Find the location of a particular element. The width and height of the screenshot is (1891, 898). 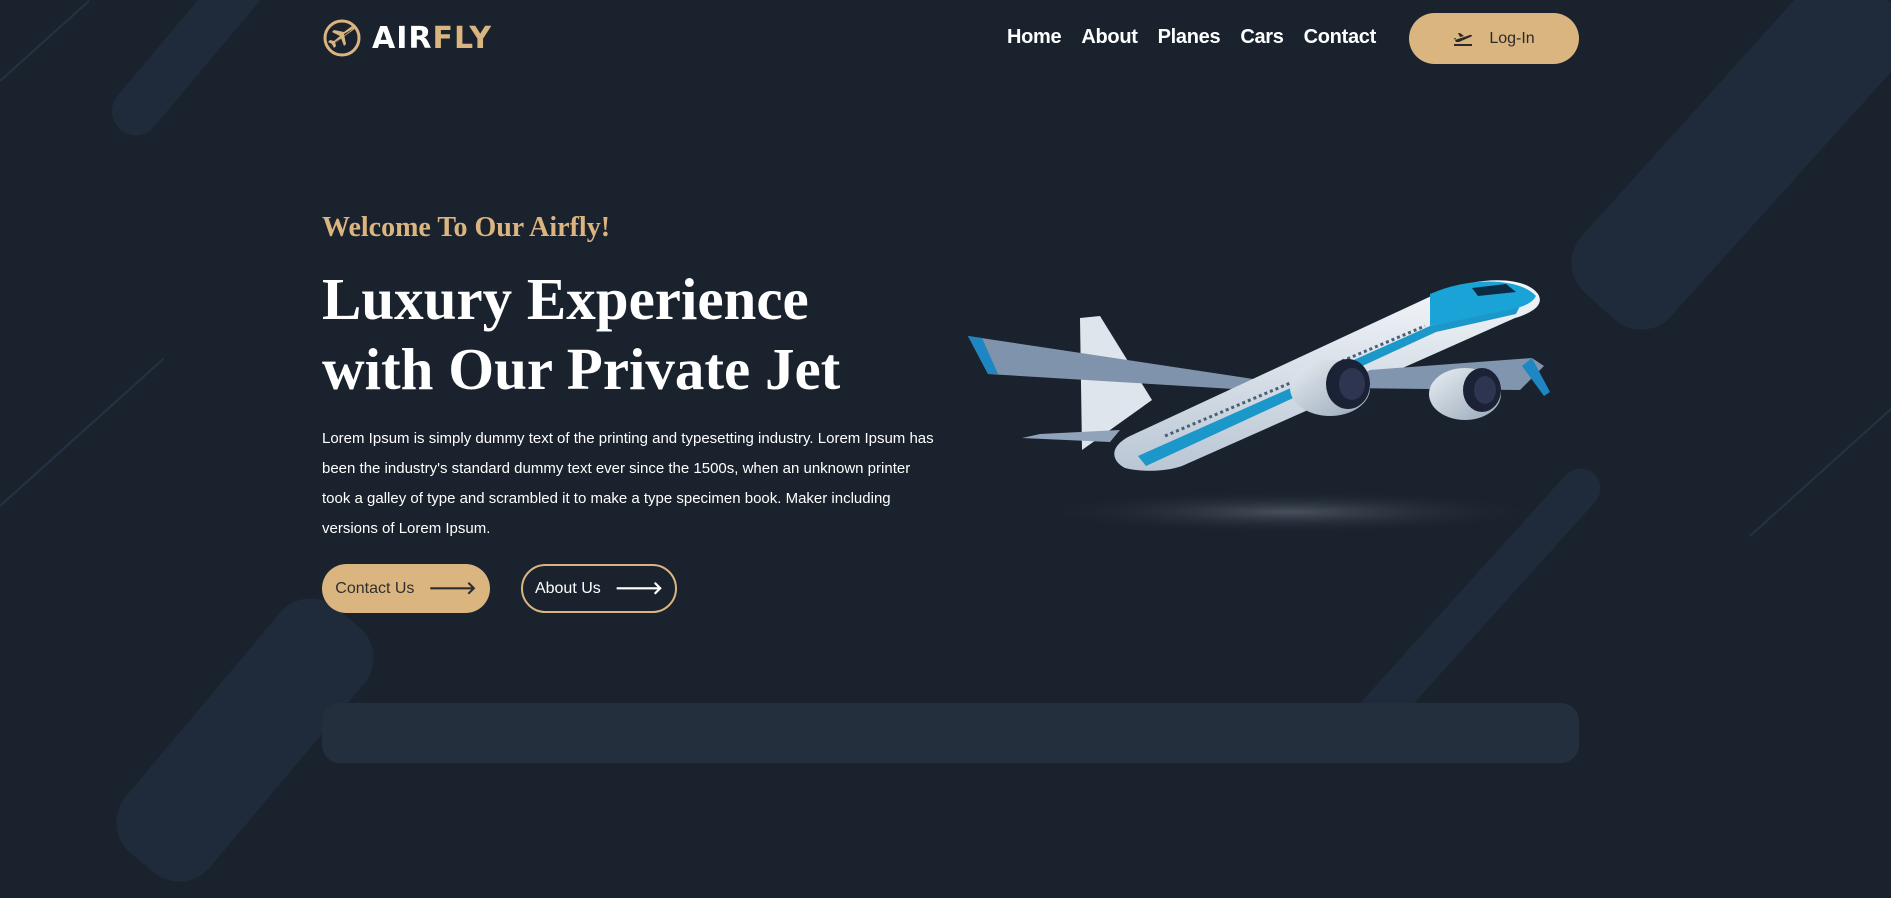

contact-us-button: Contact Us 🡒 is located at coordinates (406, 588).